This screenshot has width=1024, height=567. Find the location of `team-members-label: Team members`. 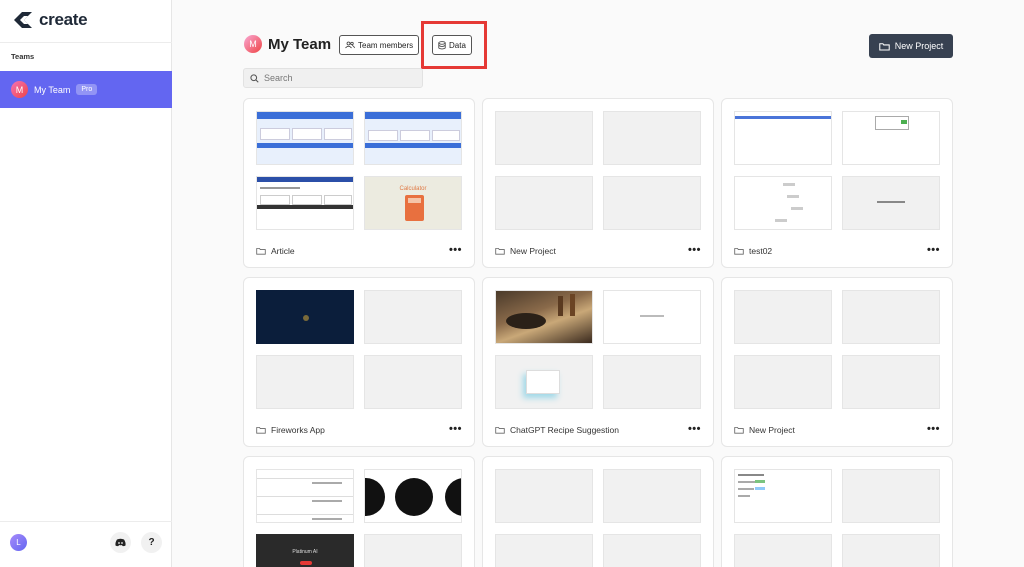

team-members-label: Team members is located at coordinates (386, 45).